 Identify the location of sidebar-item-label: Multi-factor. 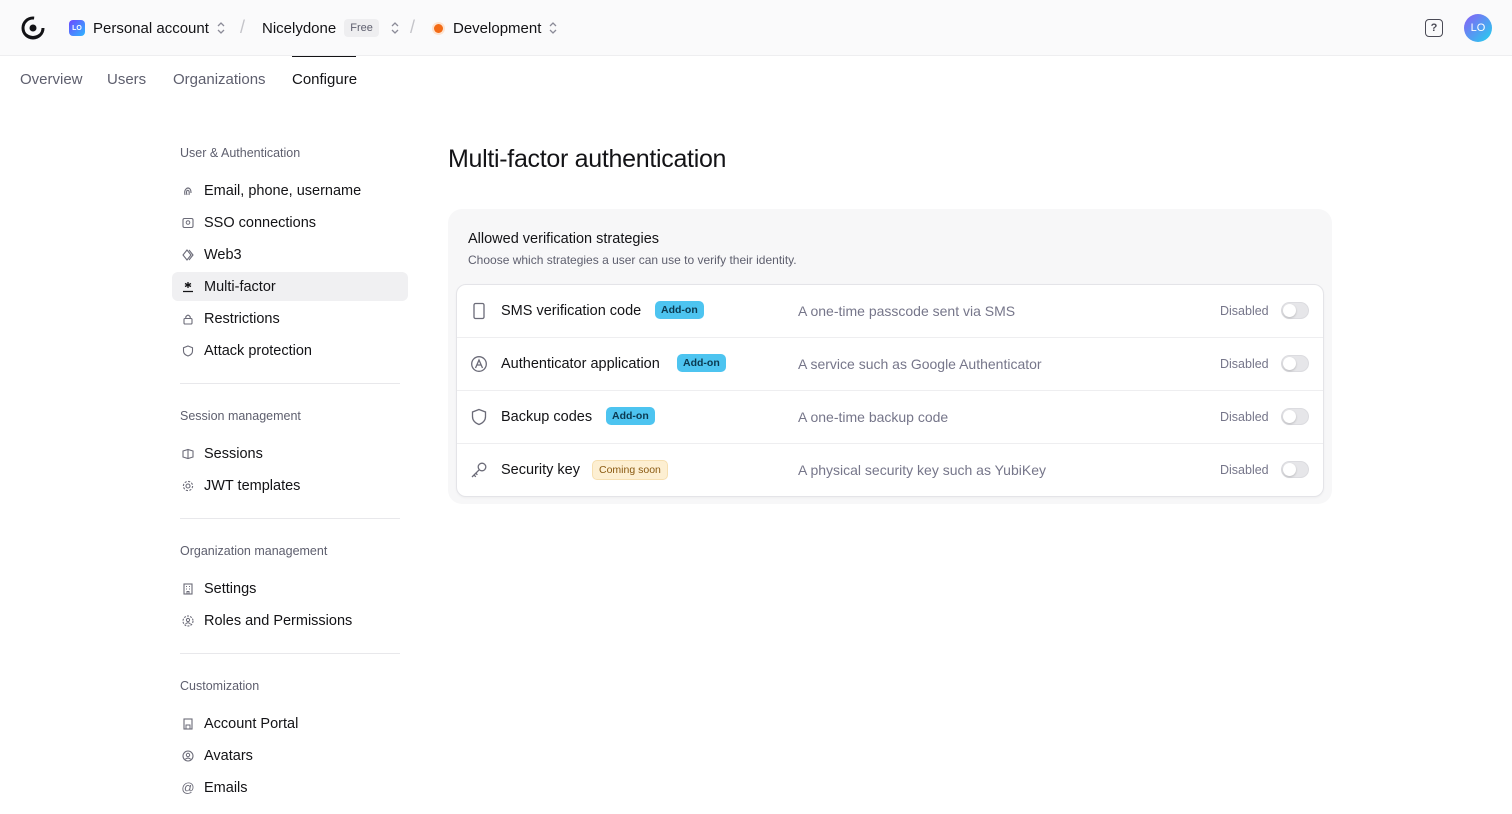
(240, 286).